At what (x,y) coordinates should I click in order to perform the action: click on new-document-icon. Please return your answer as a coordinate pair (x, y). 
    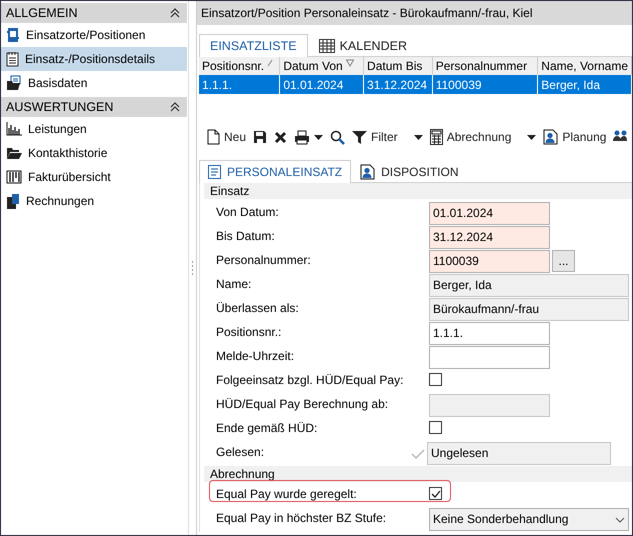
    Looking at the image, I should click on (213, 137).